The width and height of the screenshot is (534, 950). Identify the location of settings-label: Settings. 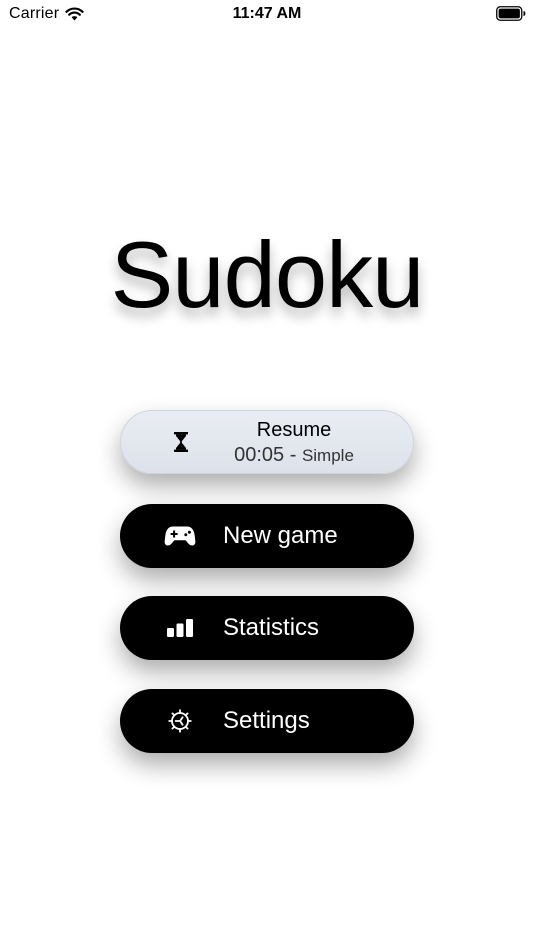
(266, 720).